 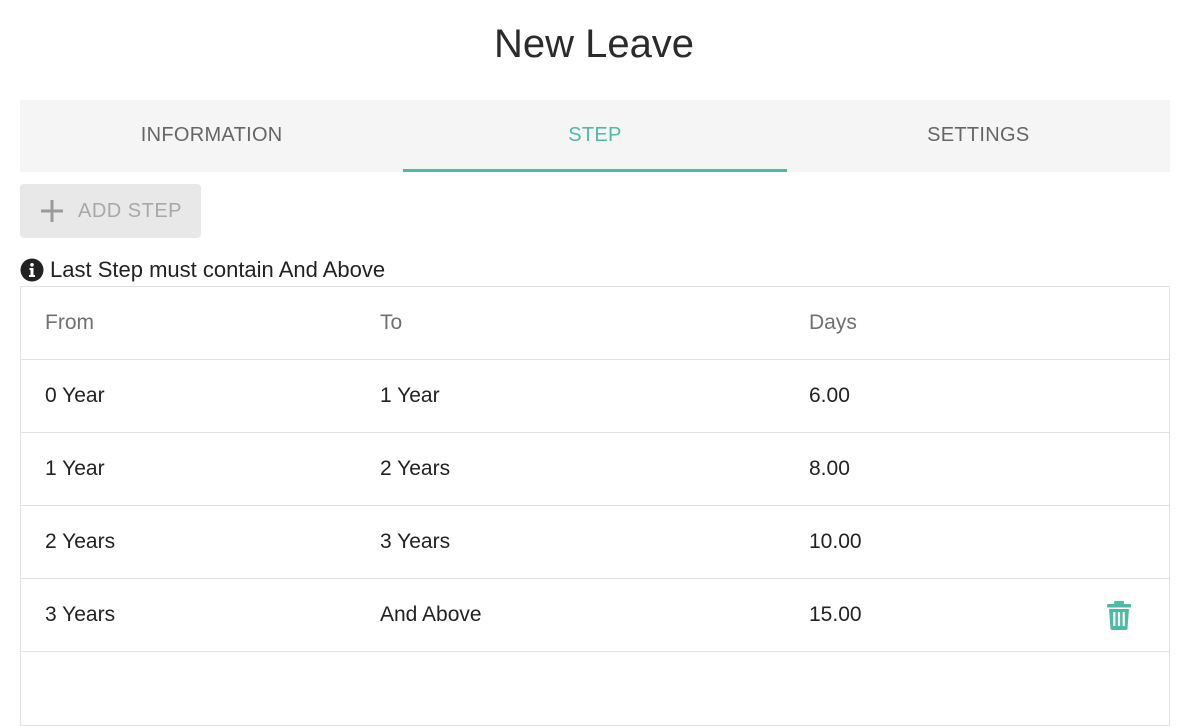 I want to click on info-circle-icon, so click(x=32, y=270).